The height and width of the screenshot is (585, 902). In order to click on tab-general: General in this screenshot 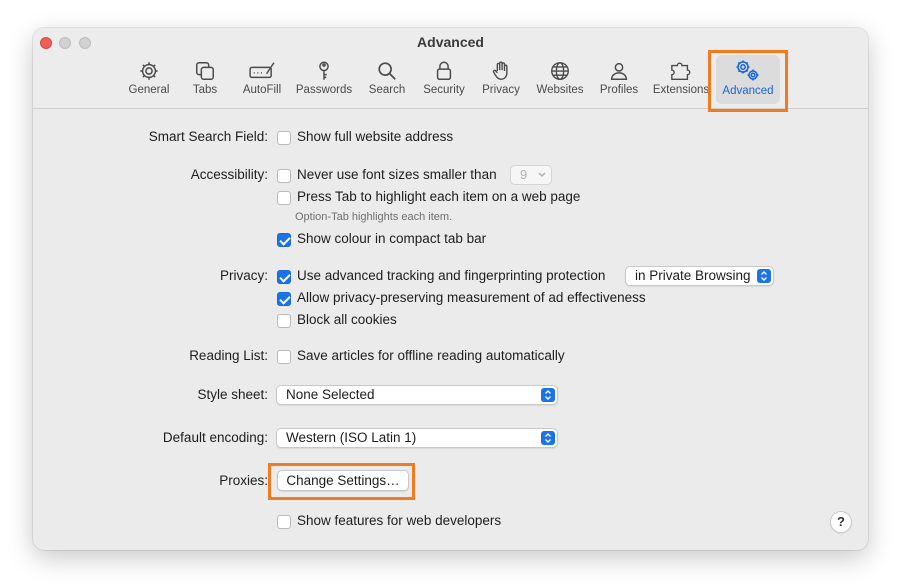, I will do `click(149, 80)`.